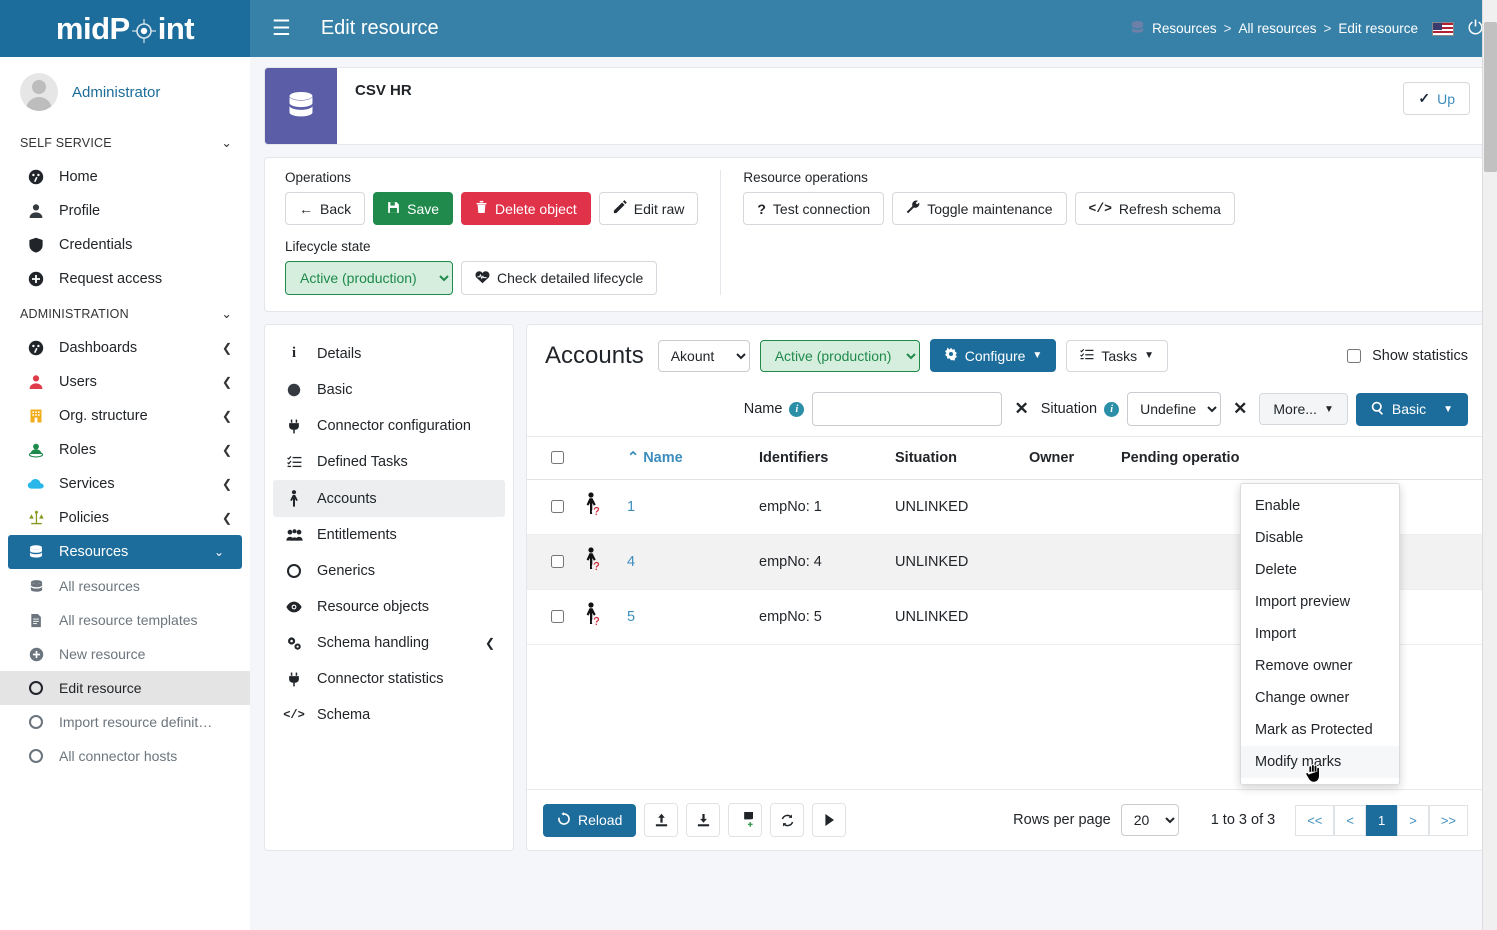 This screenshot has height=930, width=1497. I want to click on menu-item-delete: Delete, so click(1320, 570).